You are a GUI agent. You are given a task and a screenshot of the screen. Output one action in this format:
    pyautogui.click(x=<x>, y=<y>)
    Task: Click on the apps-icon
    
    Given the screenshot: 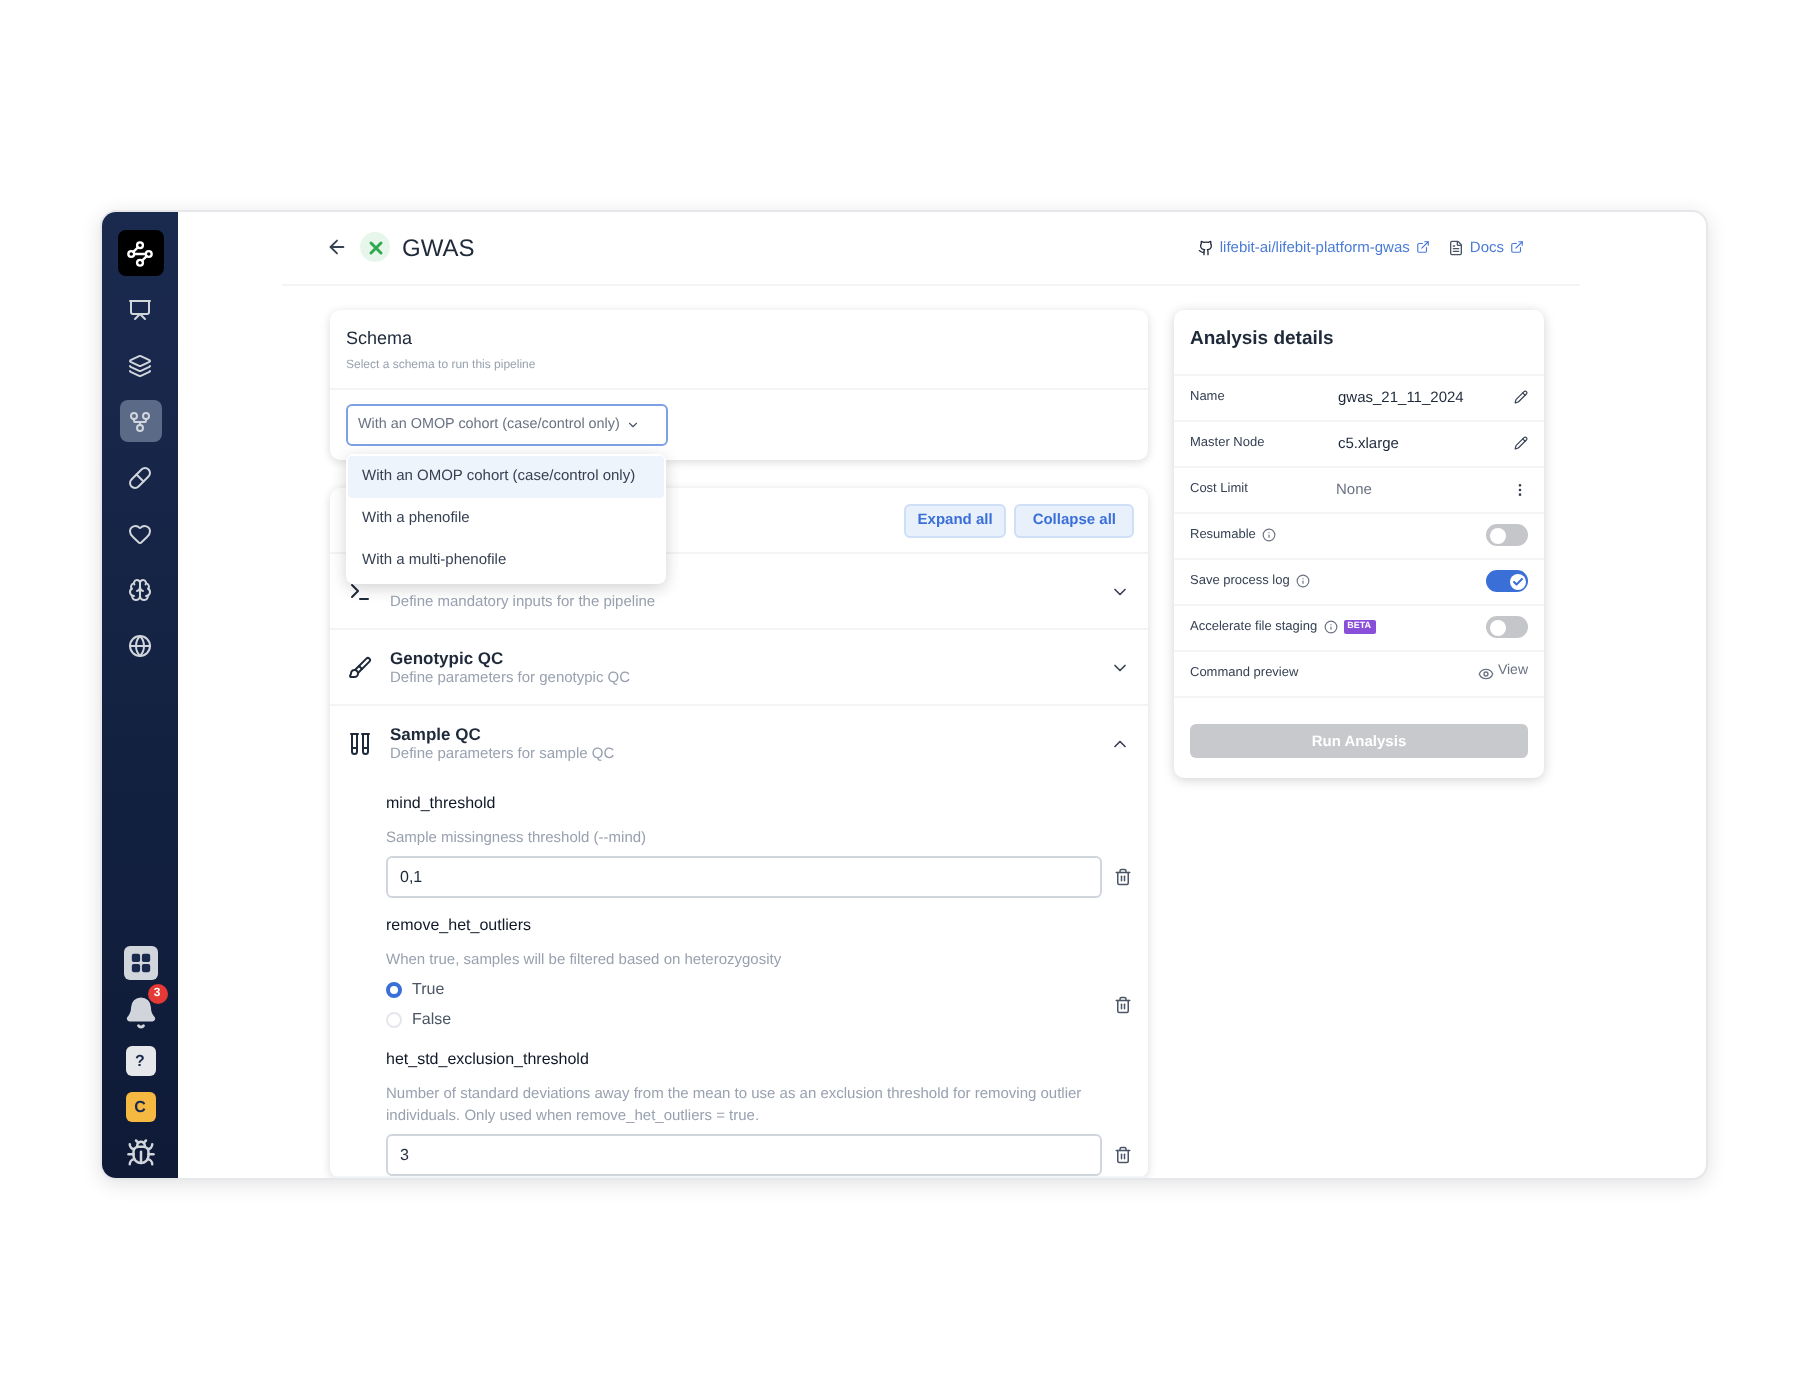 What is the action you would take?
    pyautogui.click(x=140, y=963)
    